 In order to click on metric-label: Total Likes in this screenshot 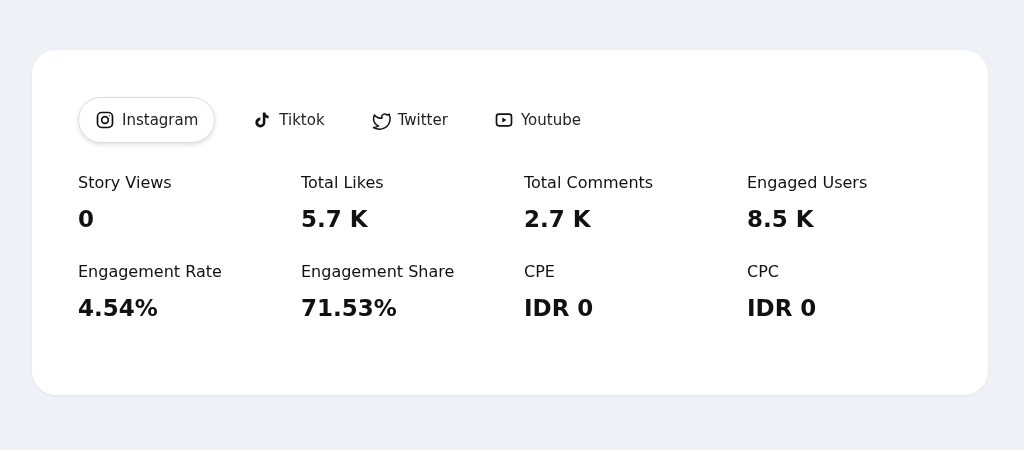, I will do `click(343, 182)`.